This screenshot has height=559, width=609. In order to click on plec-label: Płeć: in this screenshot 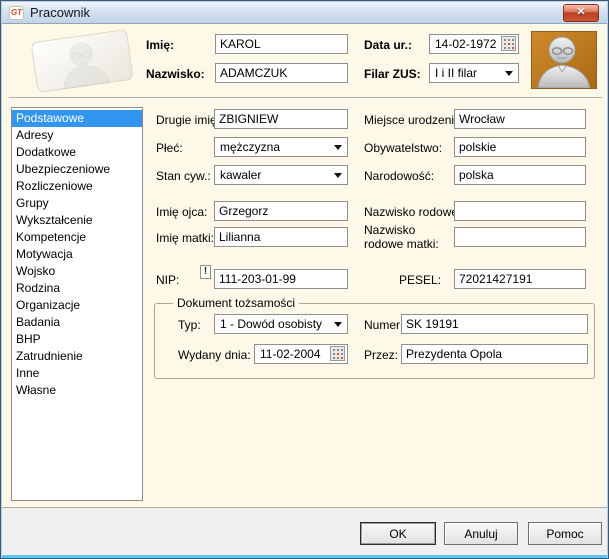, I will do `click(169, 148)`.